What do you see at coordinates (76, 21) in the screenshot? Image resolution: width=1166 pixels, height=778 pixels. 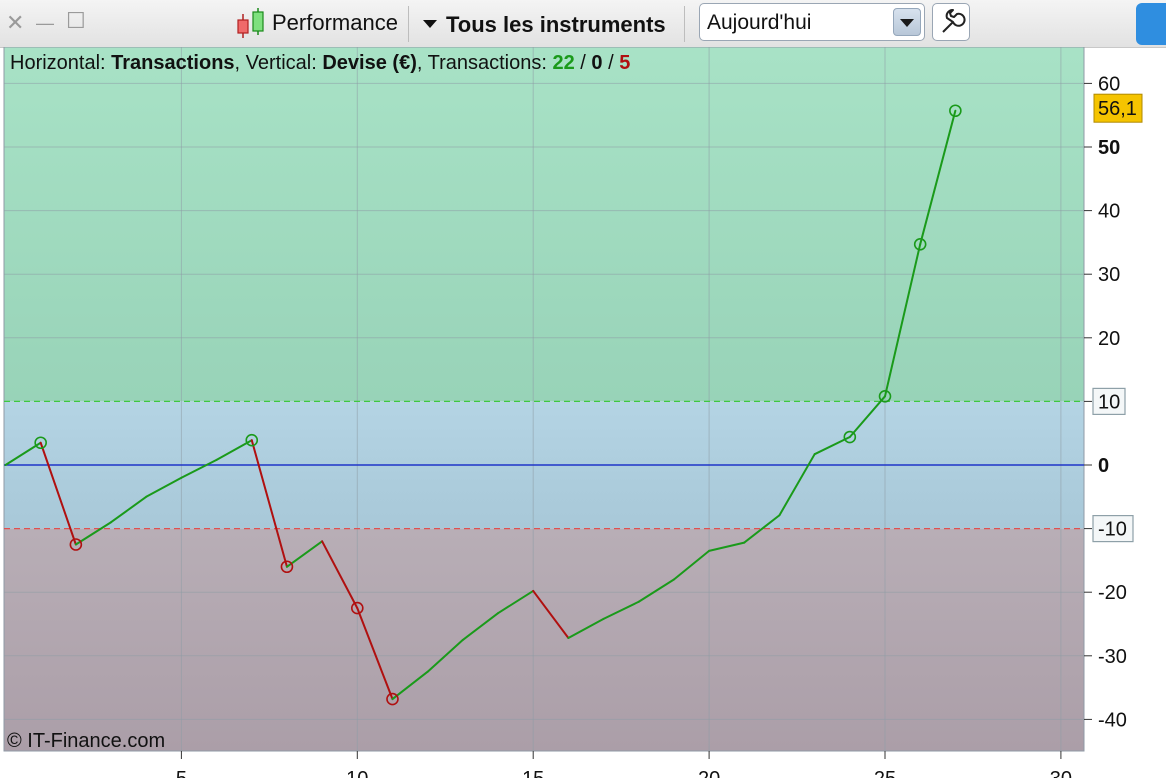 I see `restore-icon: ☐` at bounding box center [76, 21].